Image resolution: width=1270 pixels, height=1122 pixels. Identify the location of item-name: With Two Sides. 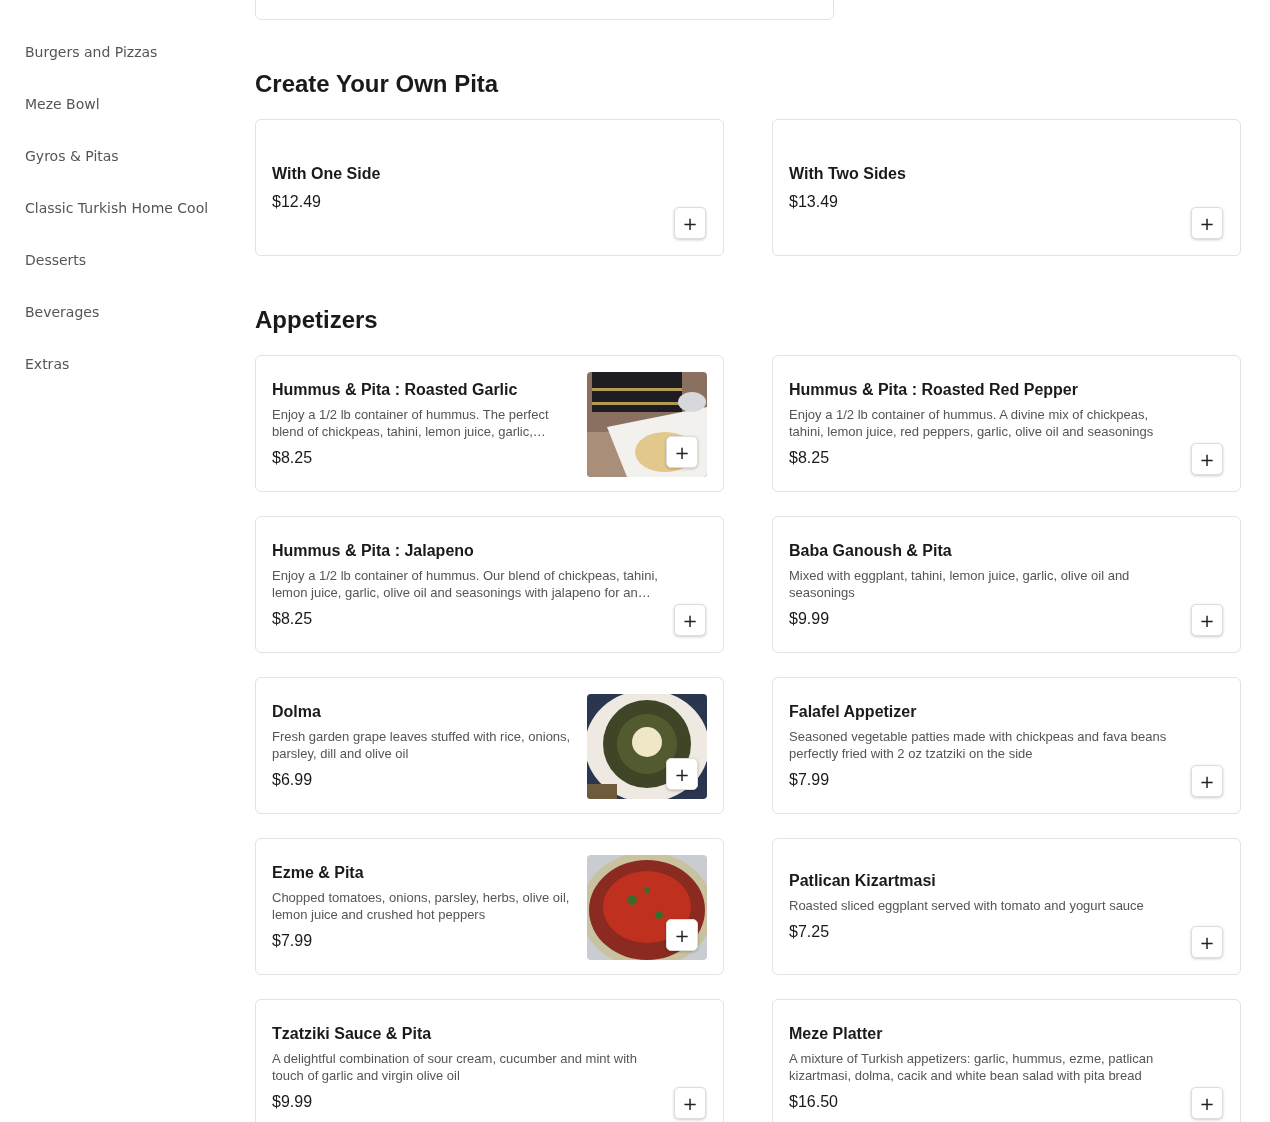
(848, 173).